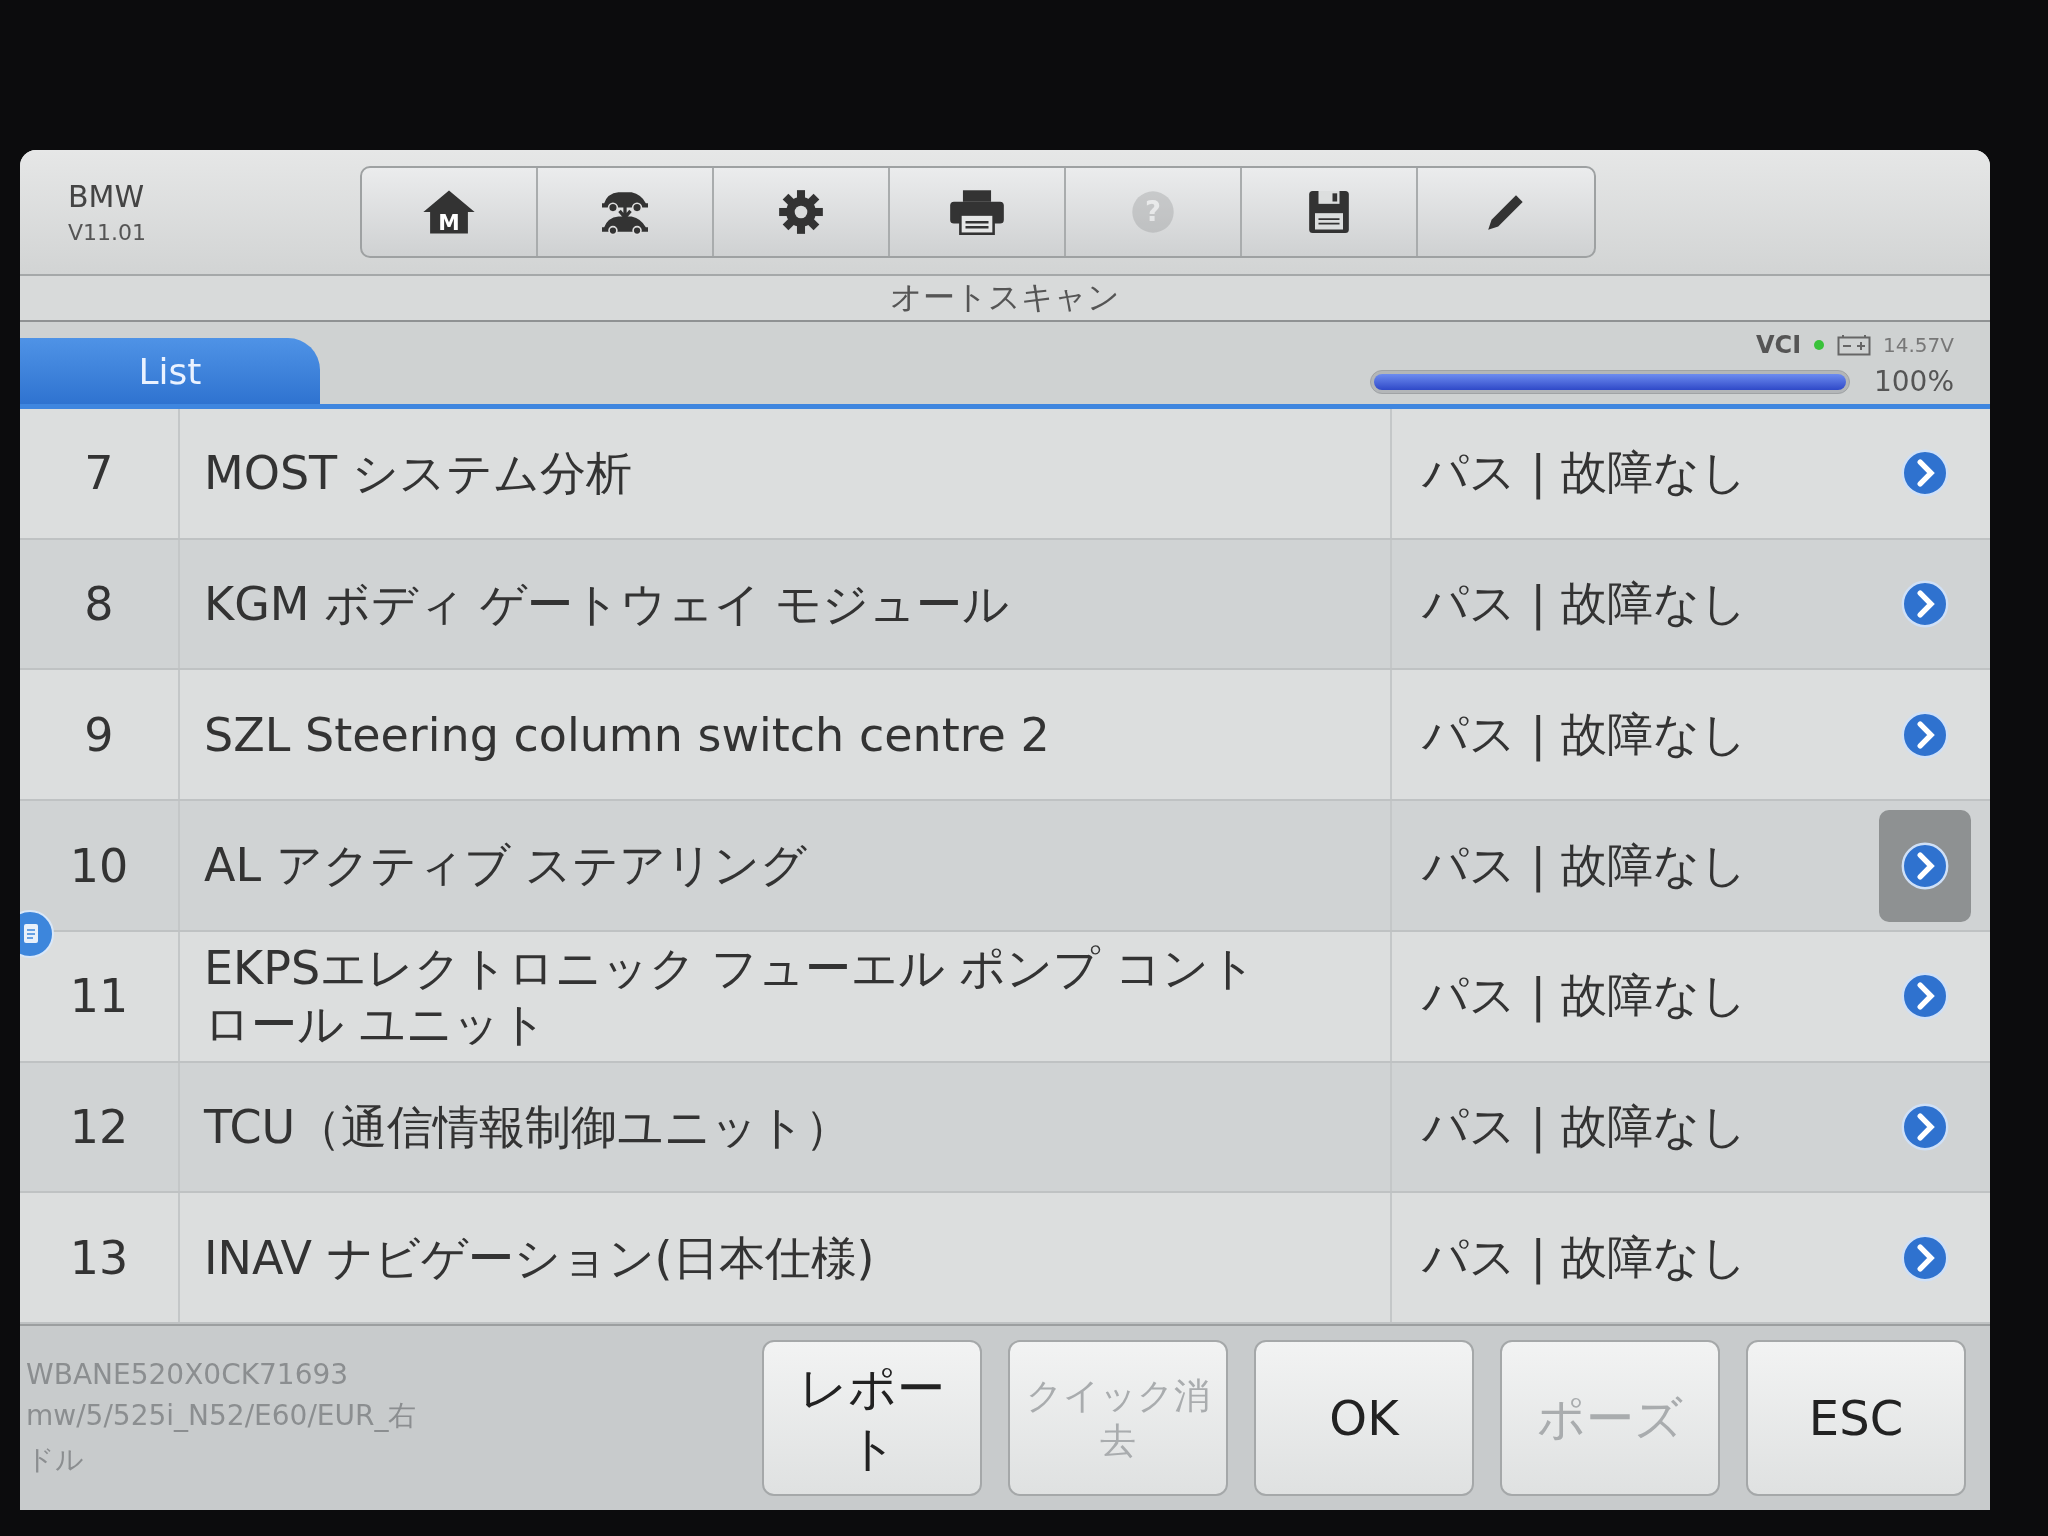  I want to click on home-button: M, so click(450, 212).